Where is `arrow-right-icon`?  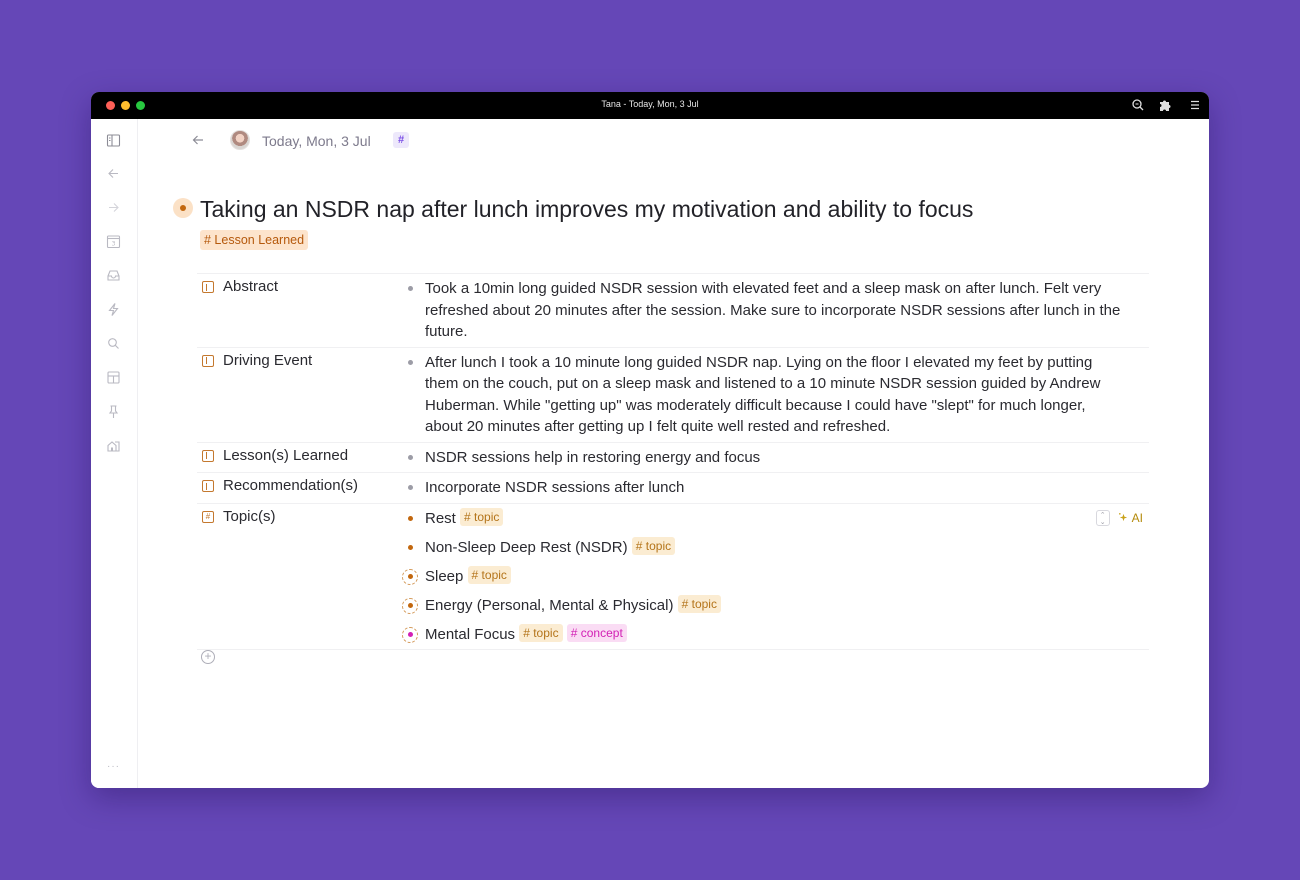 arrow-right-icon is located at coordinates (113, 207).